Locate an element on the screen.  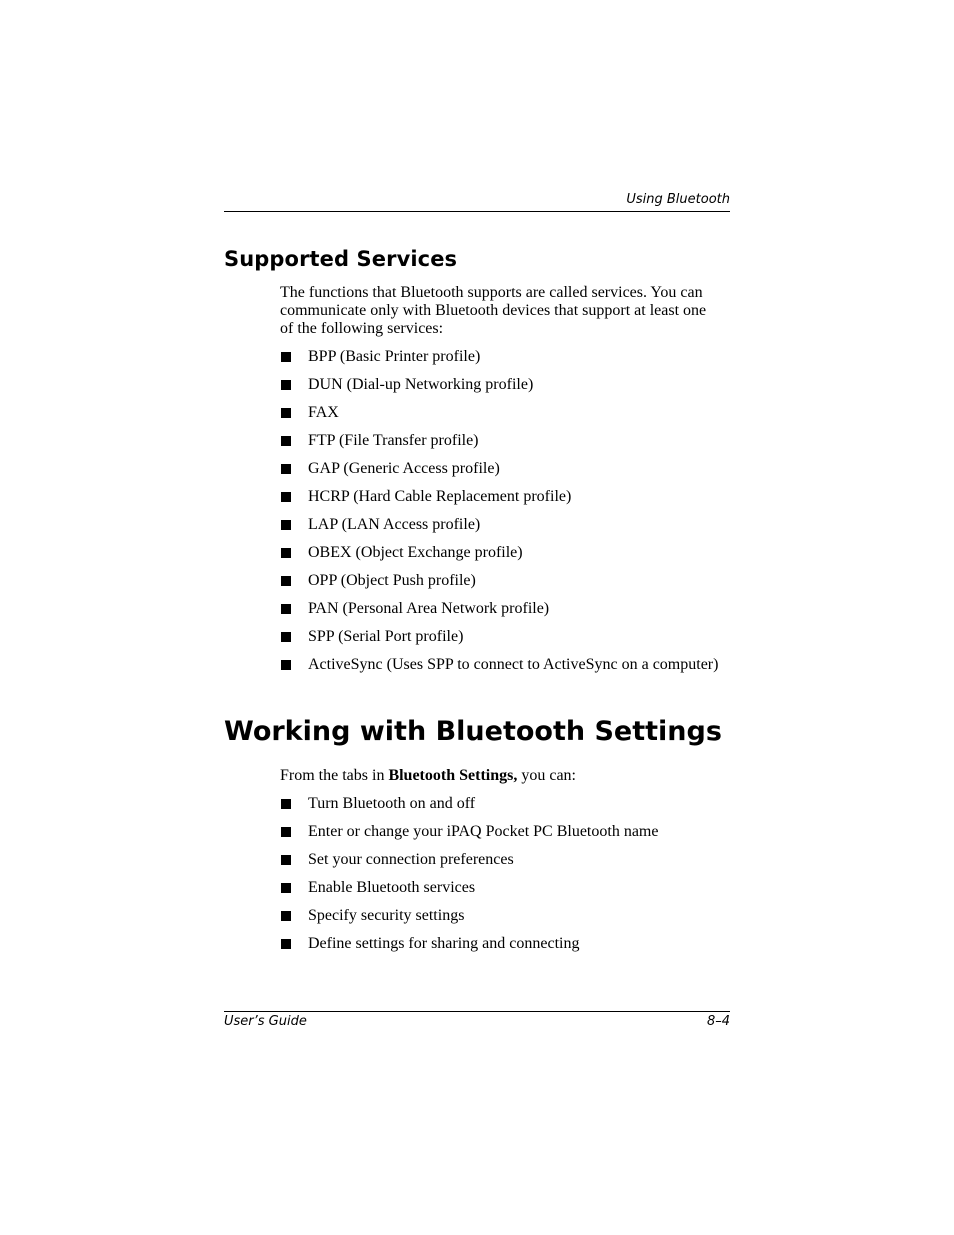
list-item: OPP (Object Push profile) is located at coordinates (500, 581).